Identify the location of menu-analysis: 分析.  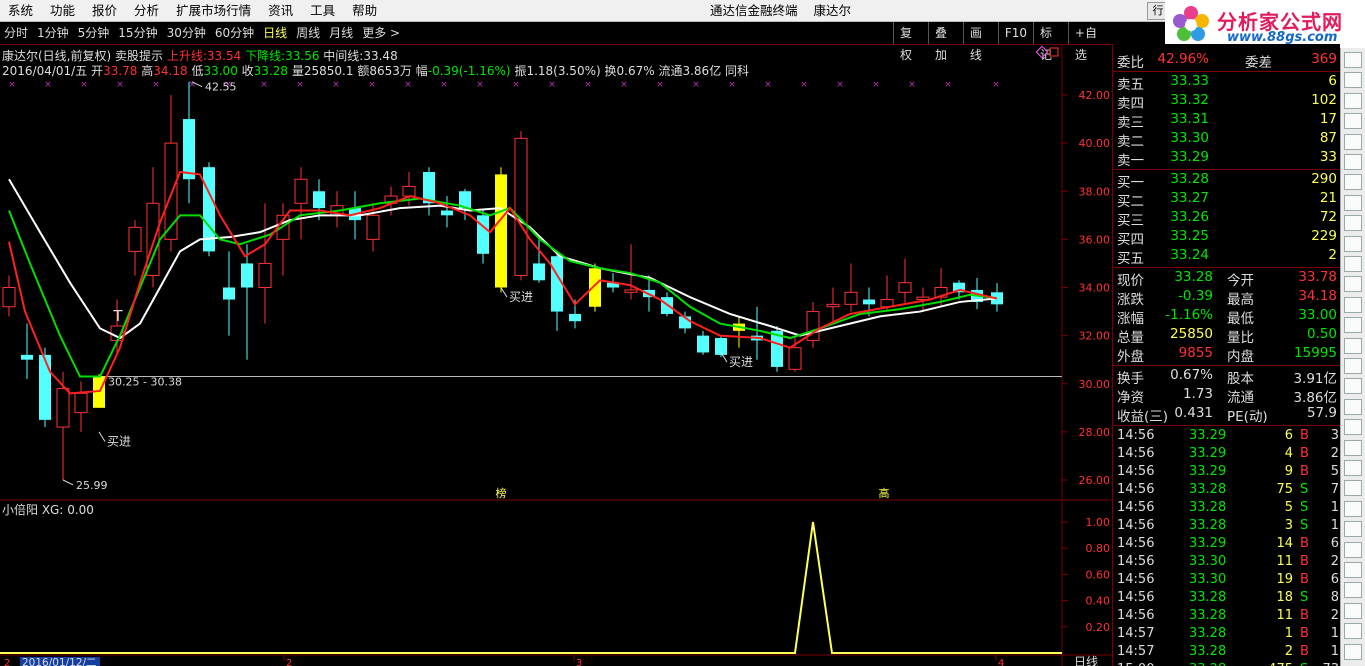
(147, 11).